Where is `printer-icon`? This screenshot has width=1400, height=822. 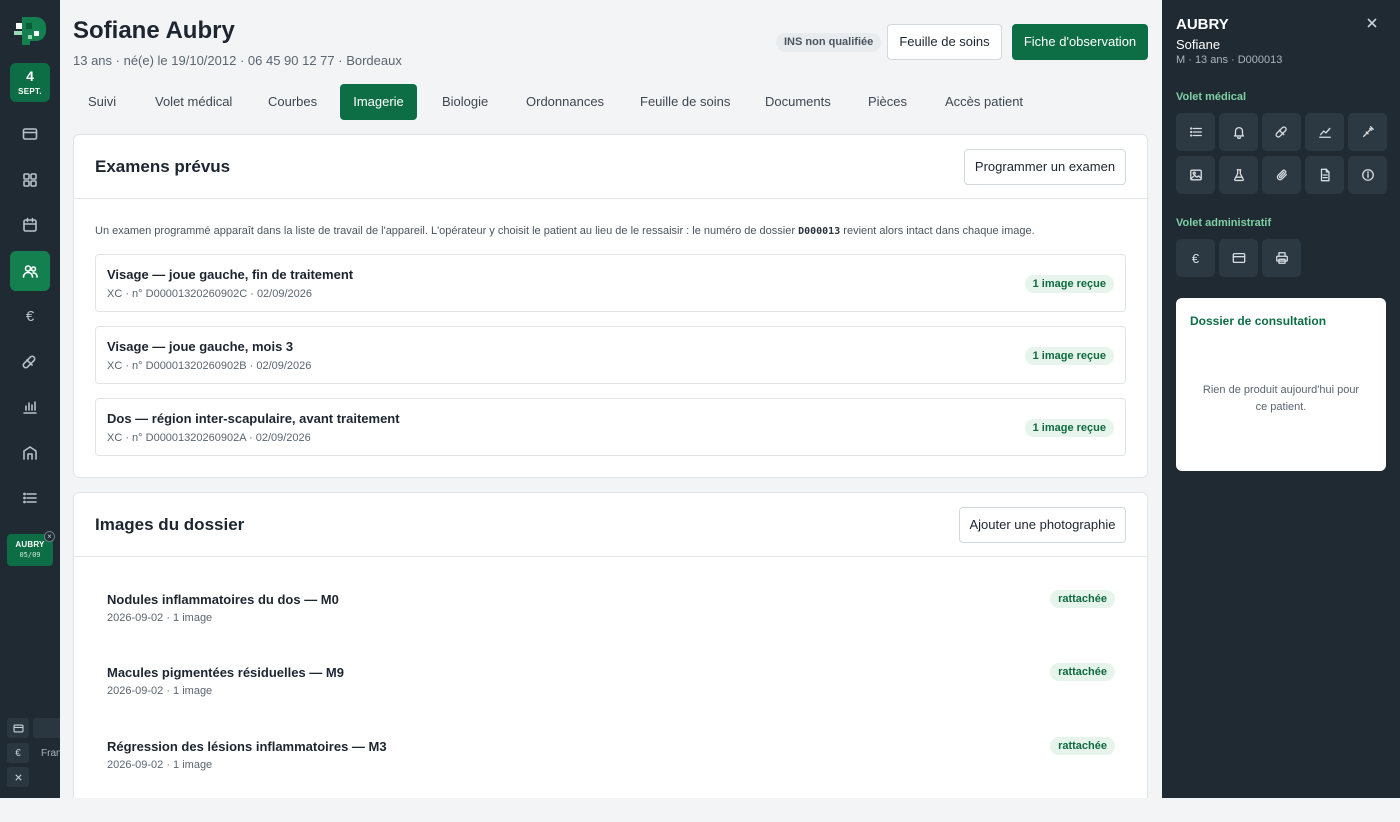 printer-icon is located at coordinates (1281, 258).